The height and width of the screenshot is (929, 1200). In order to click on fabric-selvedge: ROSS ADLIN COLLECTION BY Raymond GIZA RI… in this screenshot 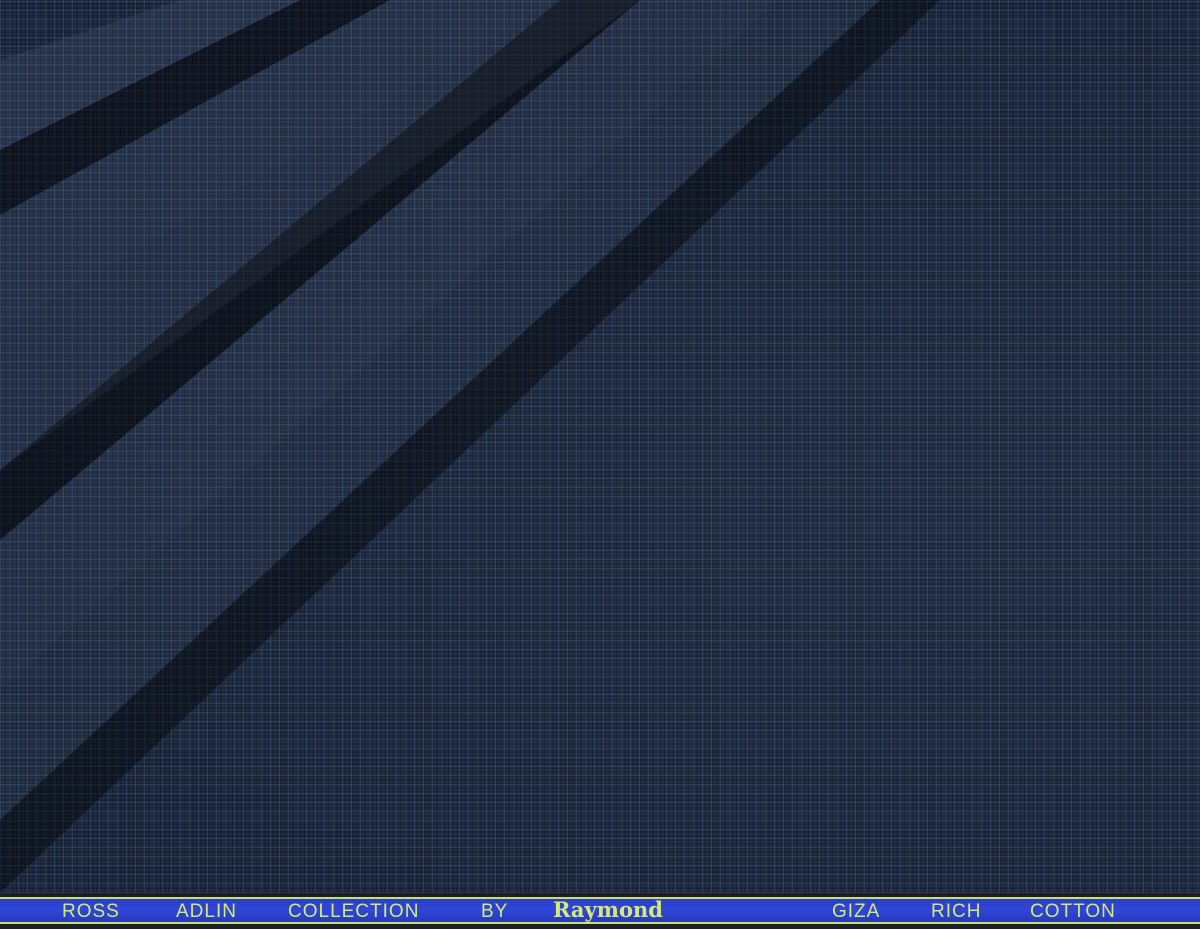, I will do `click(600, 911)`.